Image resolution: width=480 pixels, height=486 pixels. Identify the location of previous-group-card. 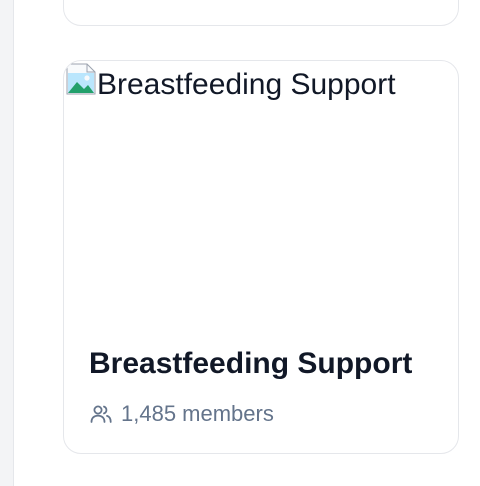
(261, 13).